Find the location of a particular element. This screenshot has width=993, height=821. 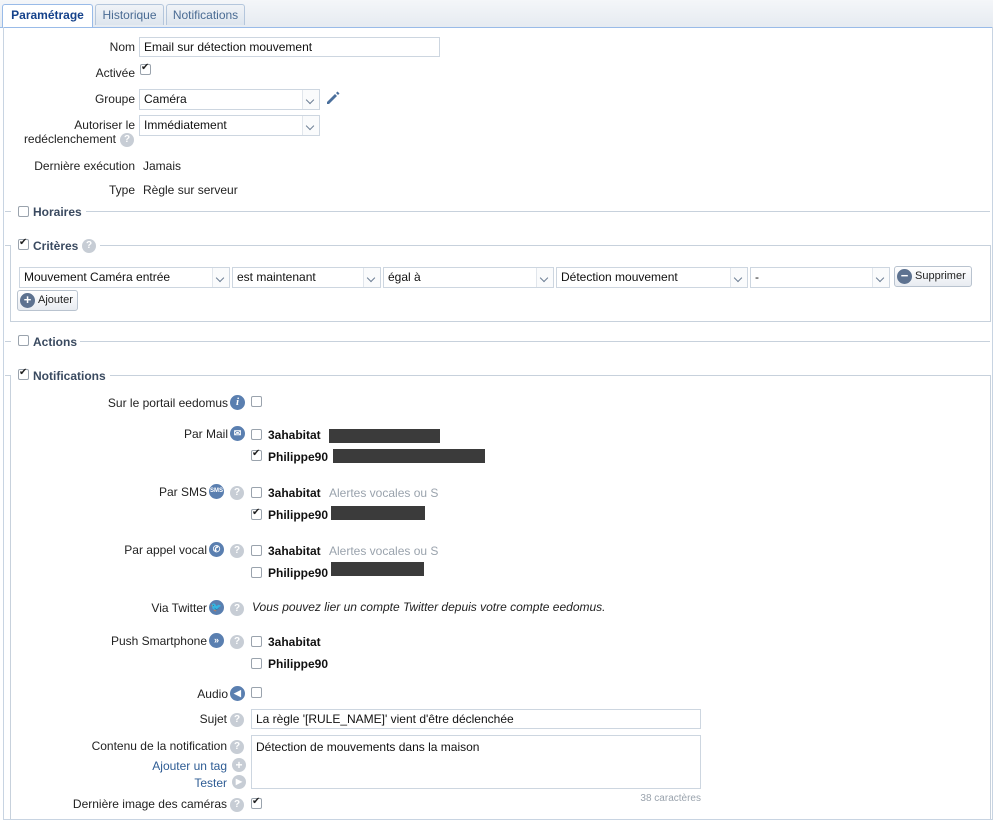

section-horaires: Horaires is located at coordinates (57, 212).